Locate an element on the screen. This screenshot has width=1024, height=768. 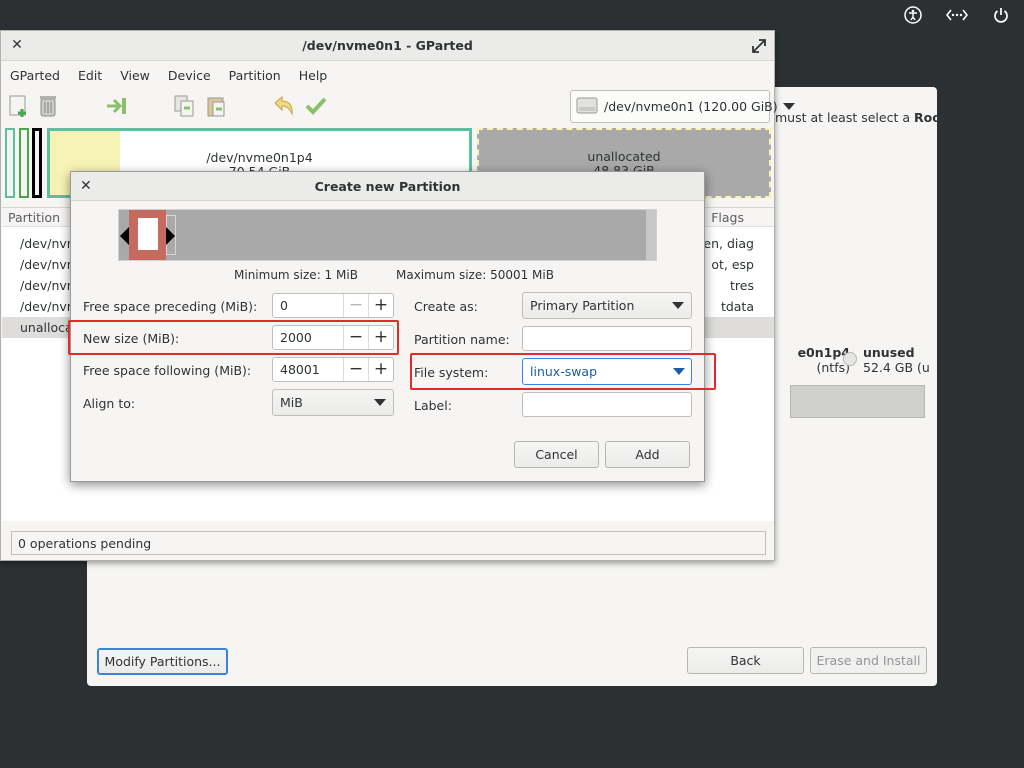
align-to-value: MiB is located at coordinates (291, 402).